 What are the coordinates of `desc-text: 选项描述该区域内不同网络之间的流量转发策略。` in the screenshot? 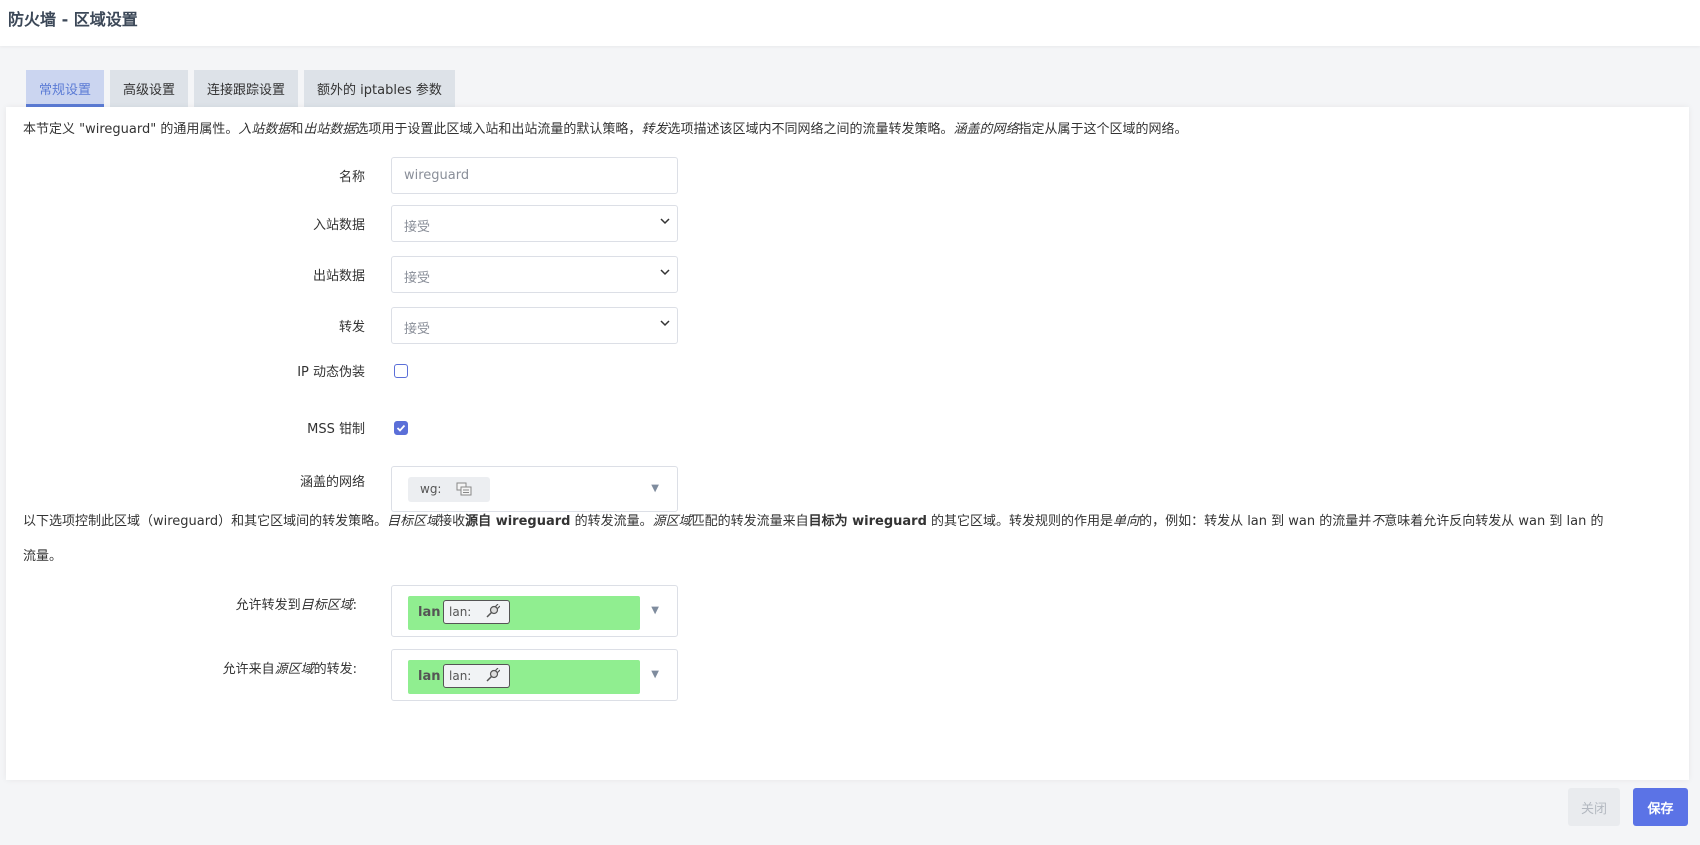 It's located at (810, 129).